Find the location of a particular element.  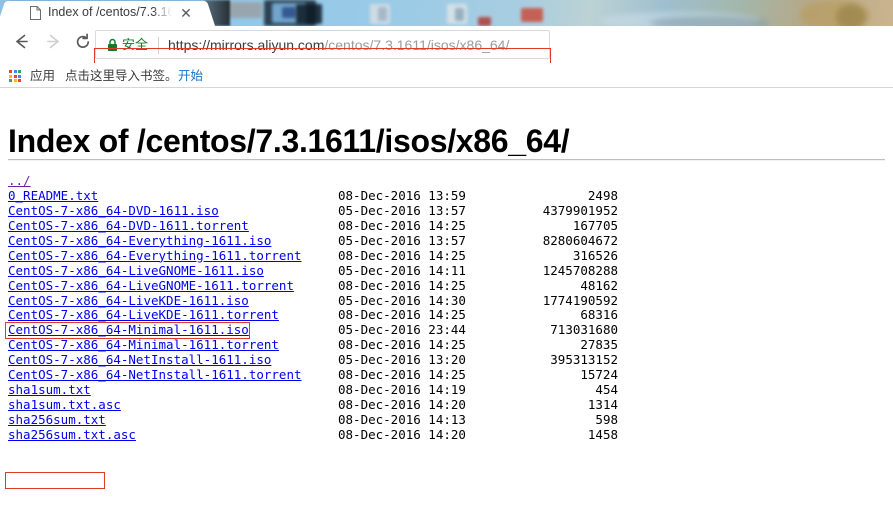

file-size: 4379901952 is located at coordinates (580, 210).